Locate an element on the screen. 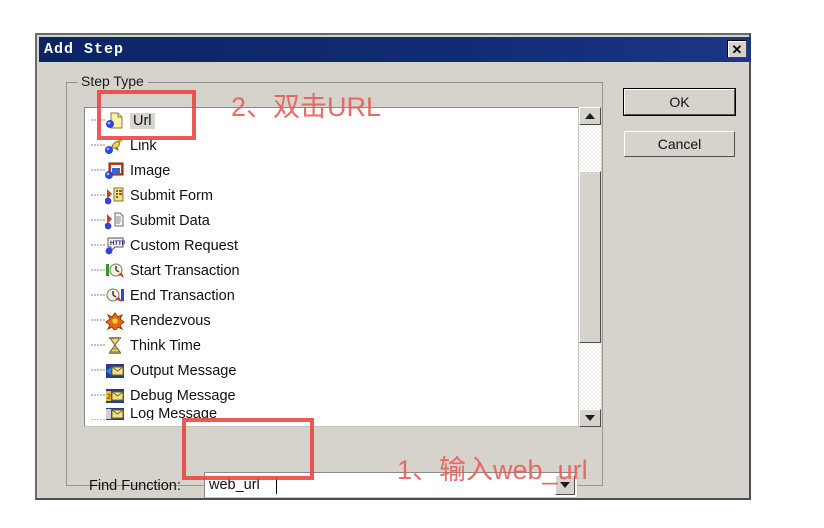 The width and height of the screenshot is (824, 528). list-item: HTTP Custom Request is located at coordinates (331, 245).